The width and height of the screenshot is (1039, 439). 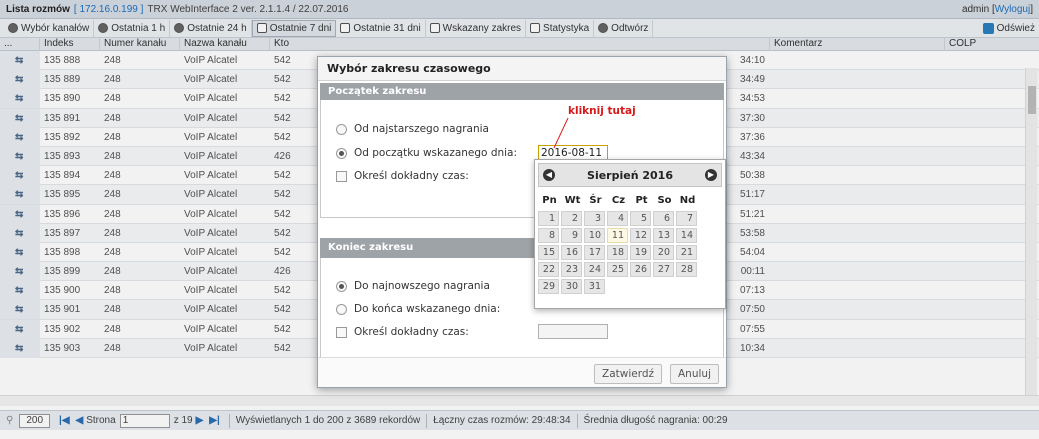 I want to click on calendar-day: 25, so click(x=617, y=269).